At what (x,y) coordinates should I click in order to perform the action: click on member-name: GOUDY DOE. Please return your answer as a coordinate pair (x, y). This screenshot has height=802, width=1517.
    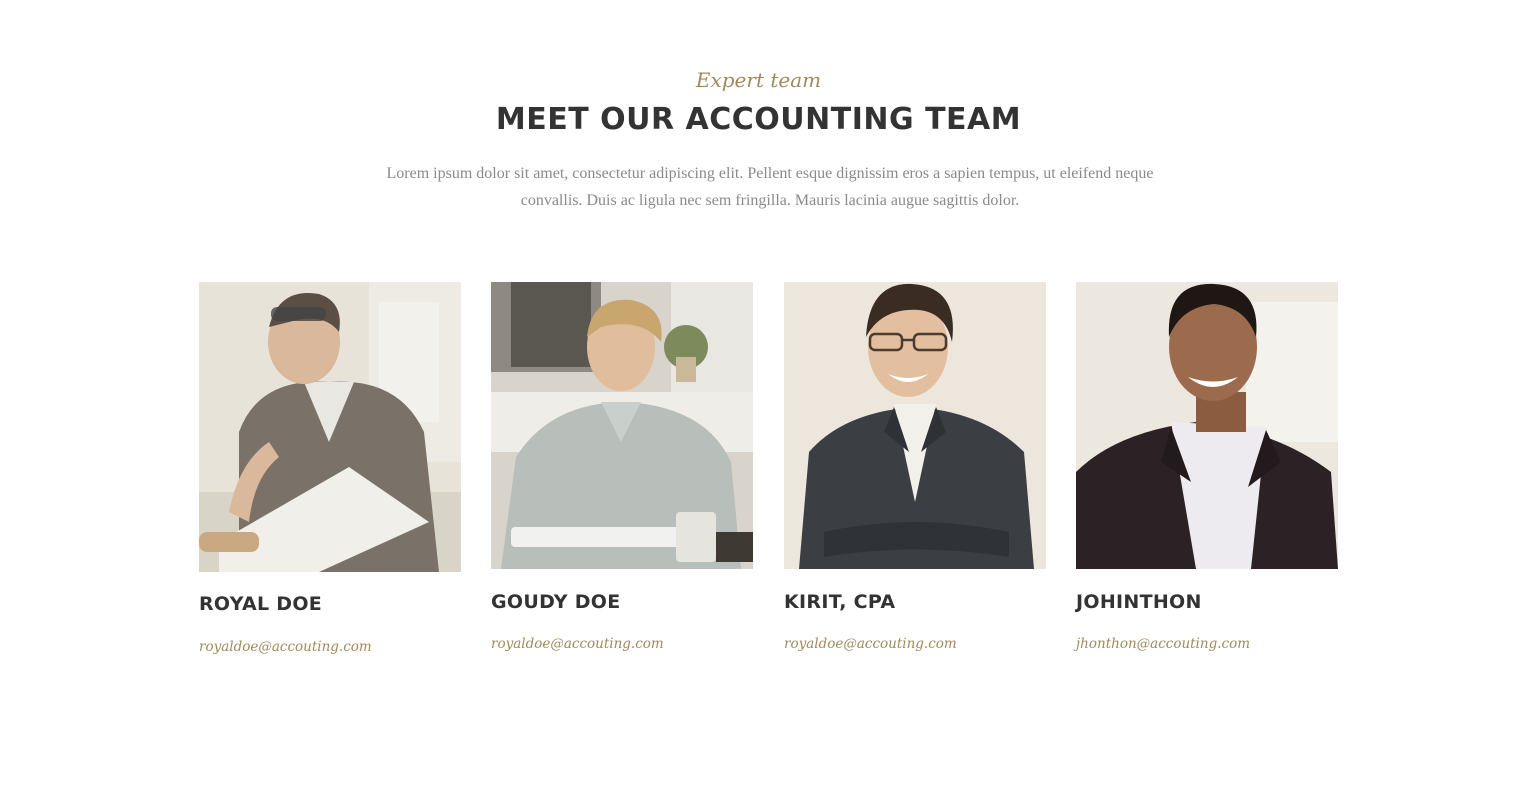
    Looking at the image, I should click on (556, 602).